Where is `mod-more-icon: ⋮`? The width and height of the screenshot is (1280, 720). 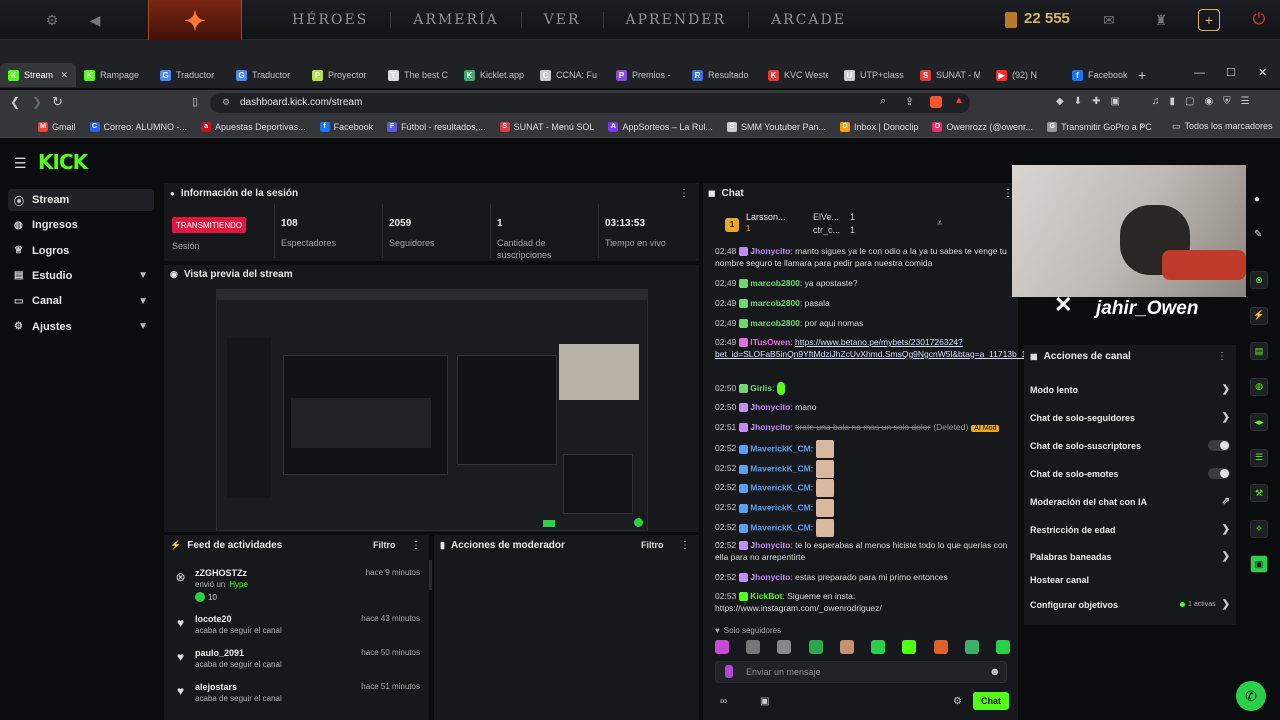 mod-more-icon: ⋮ is located at coordinates (685, 545).